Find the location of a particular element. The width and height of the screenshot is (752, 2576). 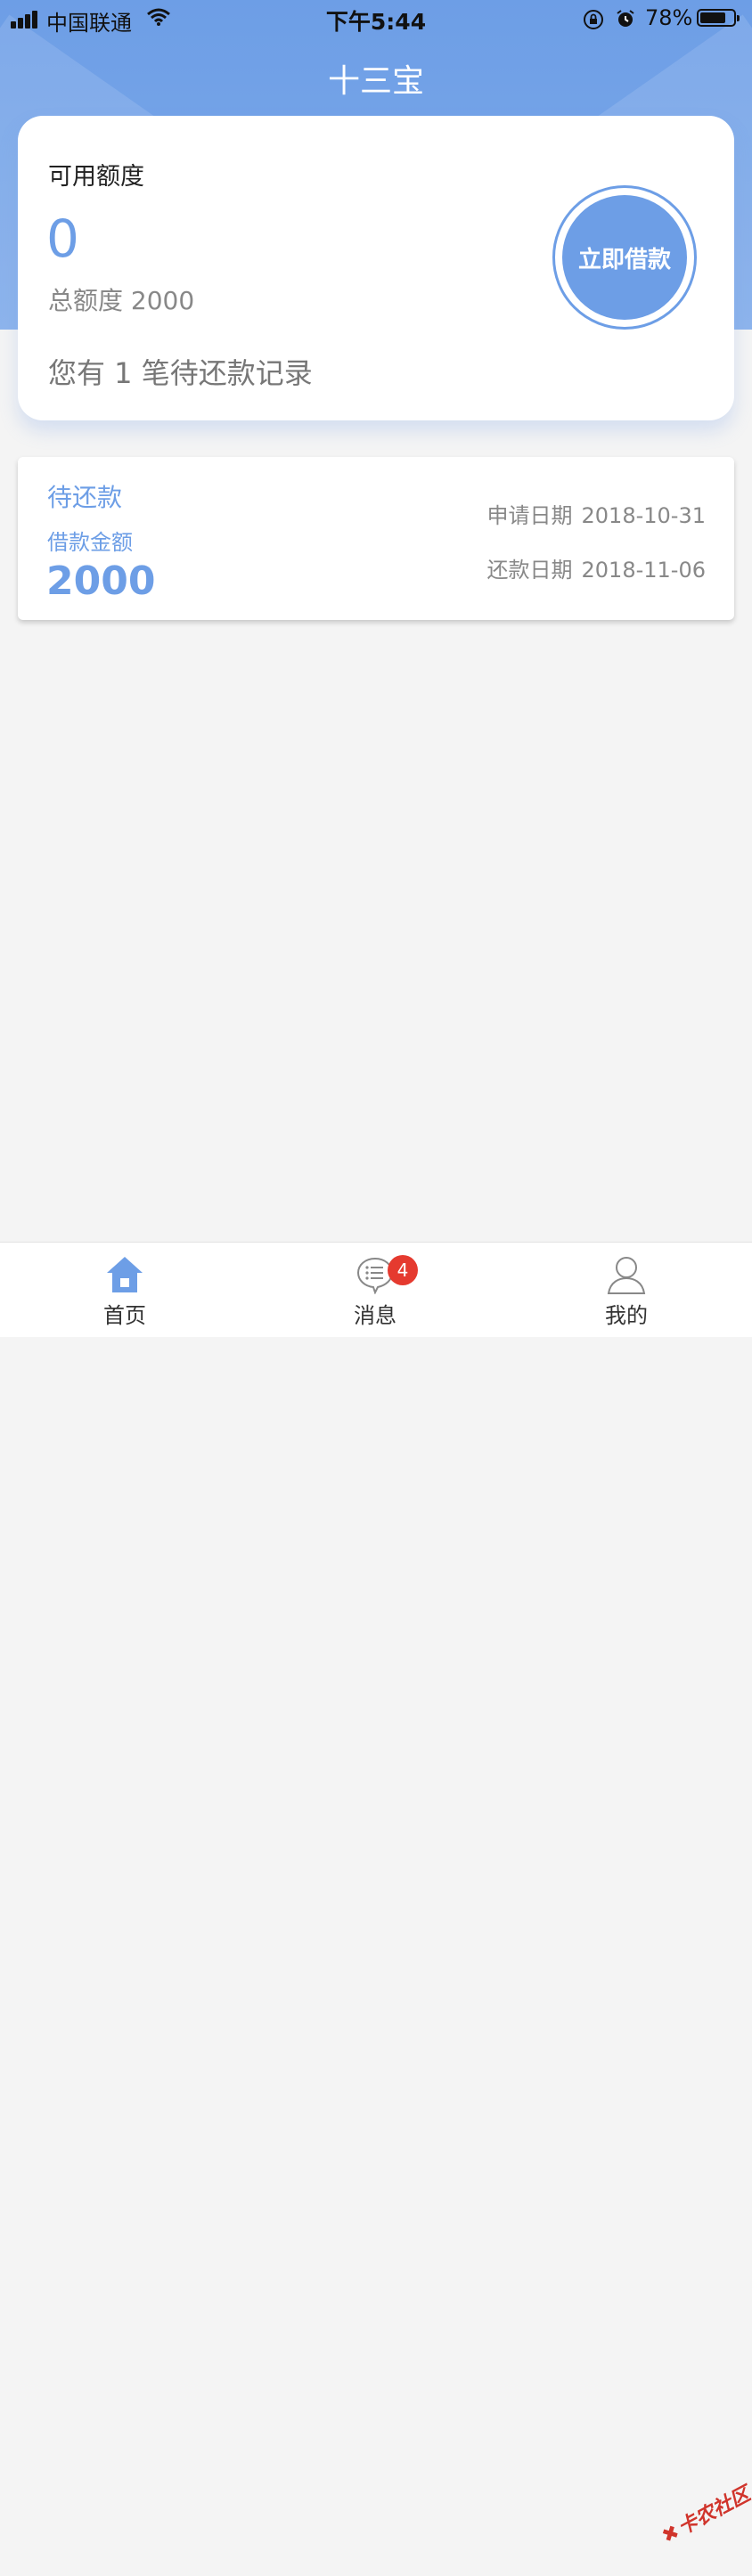

unread-badge: 4 is located at coordinates (403, 1270).